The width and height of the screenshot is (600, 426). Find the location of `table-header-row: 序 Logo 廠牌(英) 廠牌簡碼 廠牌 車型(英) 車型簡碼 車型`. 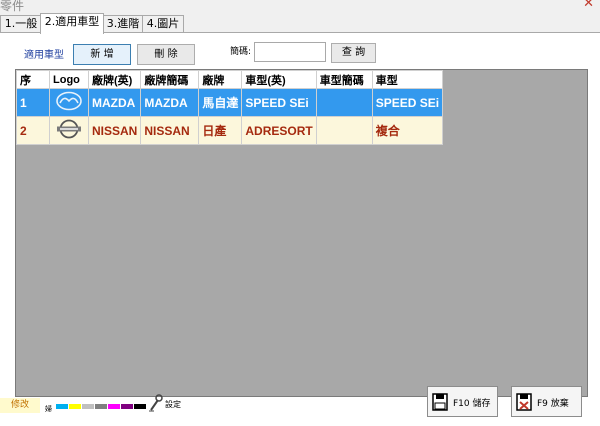

table-header-row: 序 Logo 廠牌(英) 廠牌簡碼 廠牌 車型(英) 車型簡碼 車型 is located at coordinates (230, 79).